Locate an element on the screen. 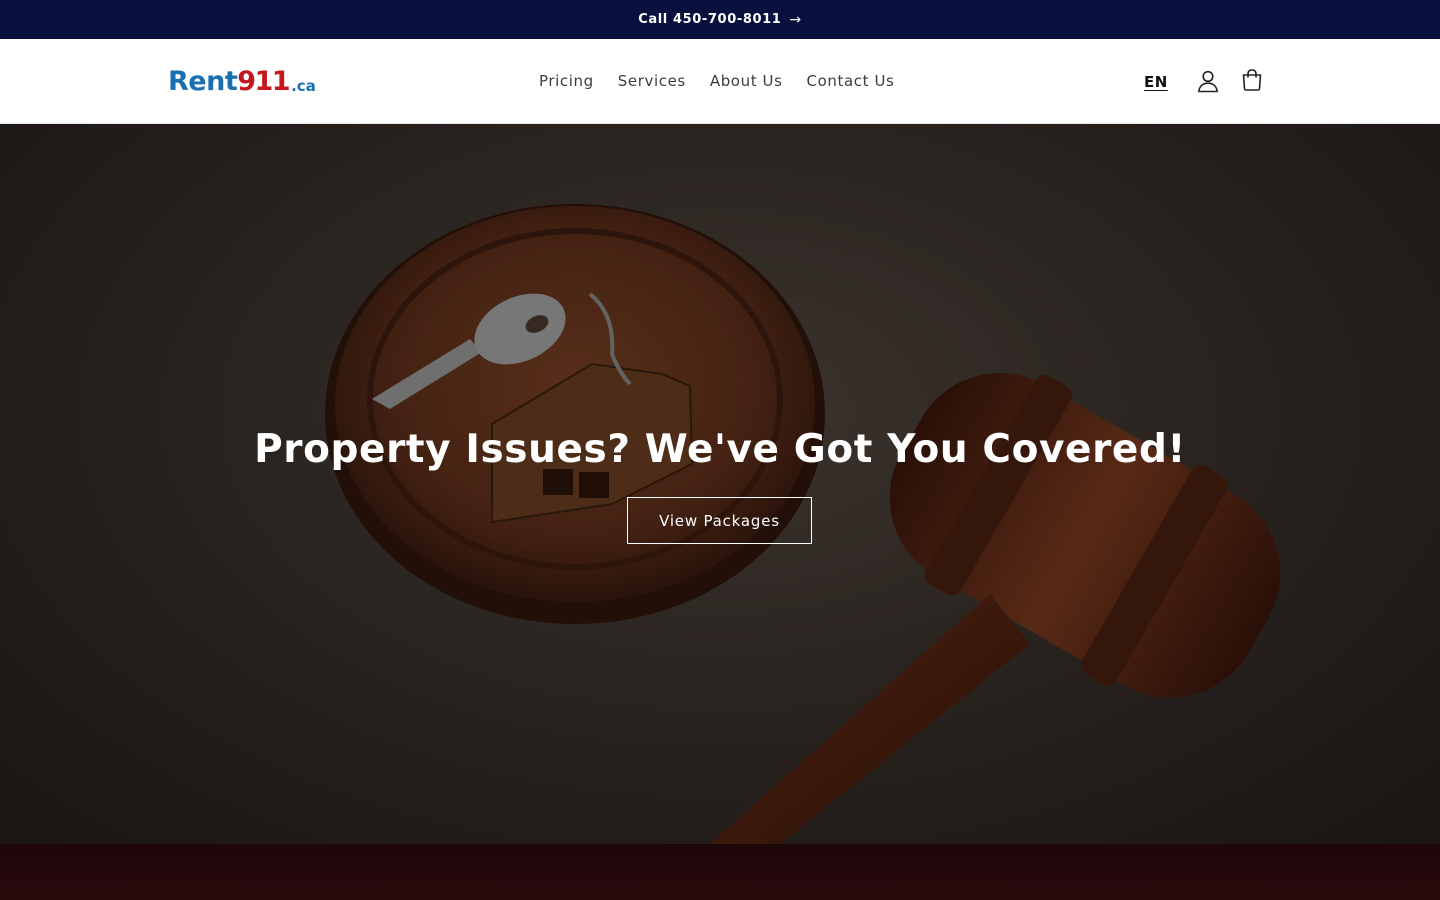  logo-text-911: 911 is located at coordinates (263, 81).